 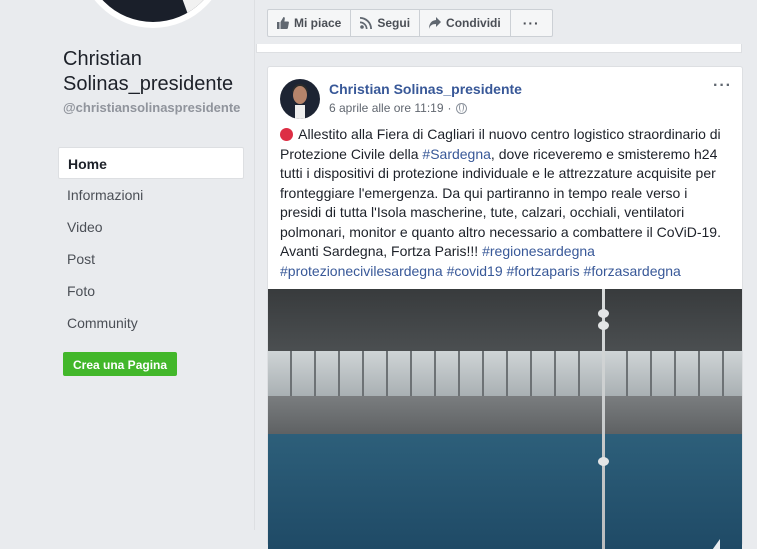 I want to click on window-mullions, so click(x=505, y=373).